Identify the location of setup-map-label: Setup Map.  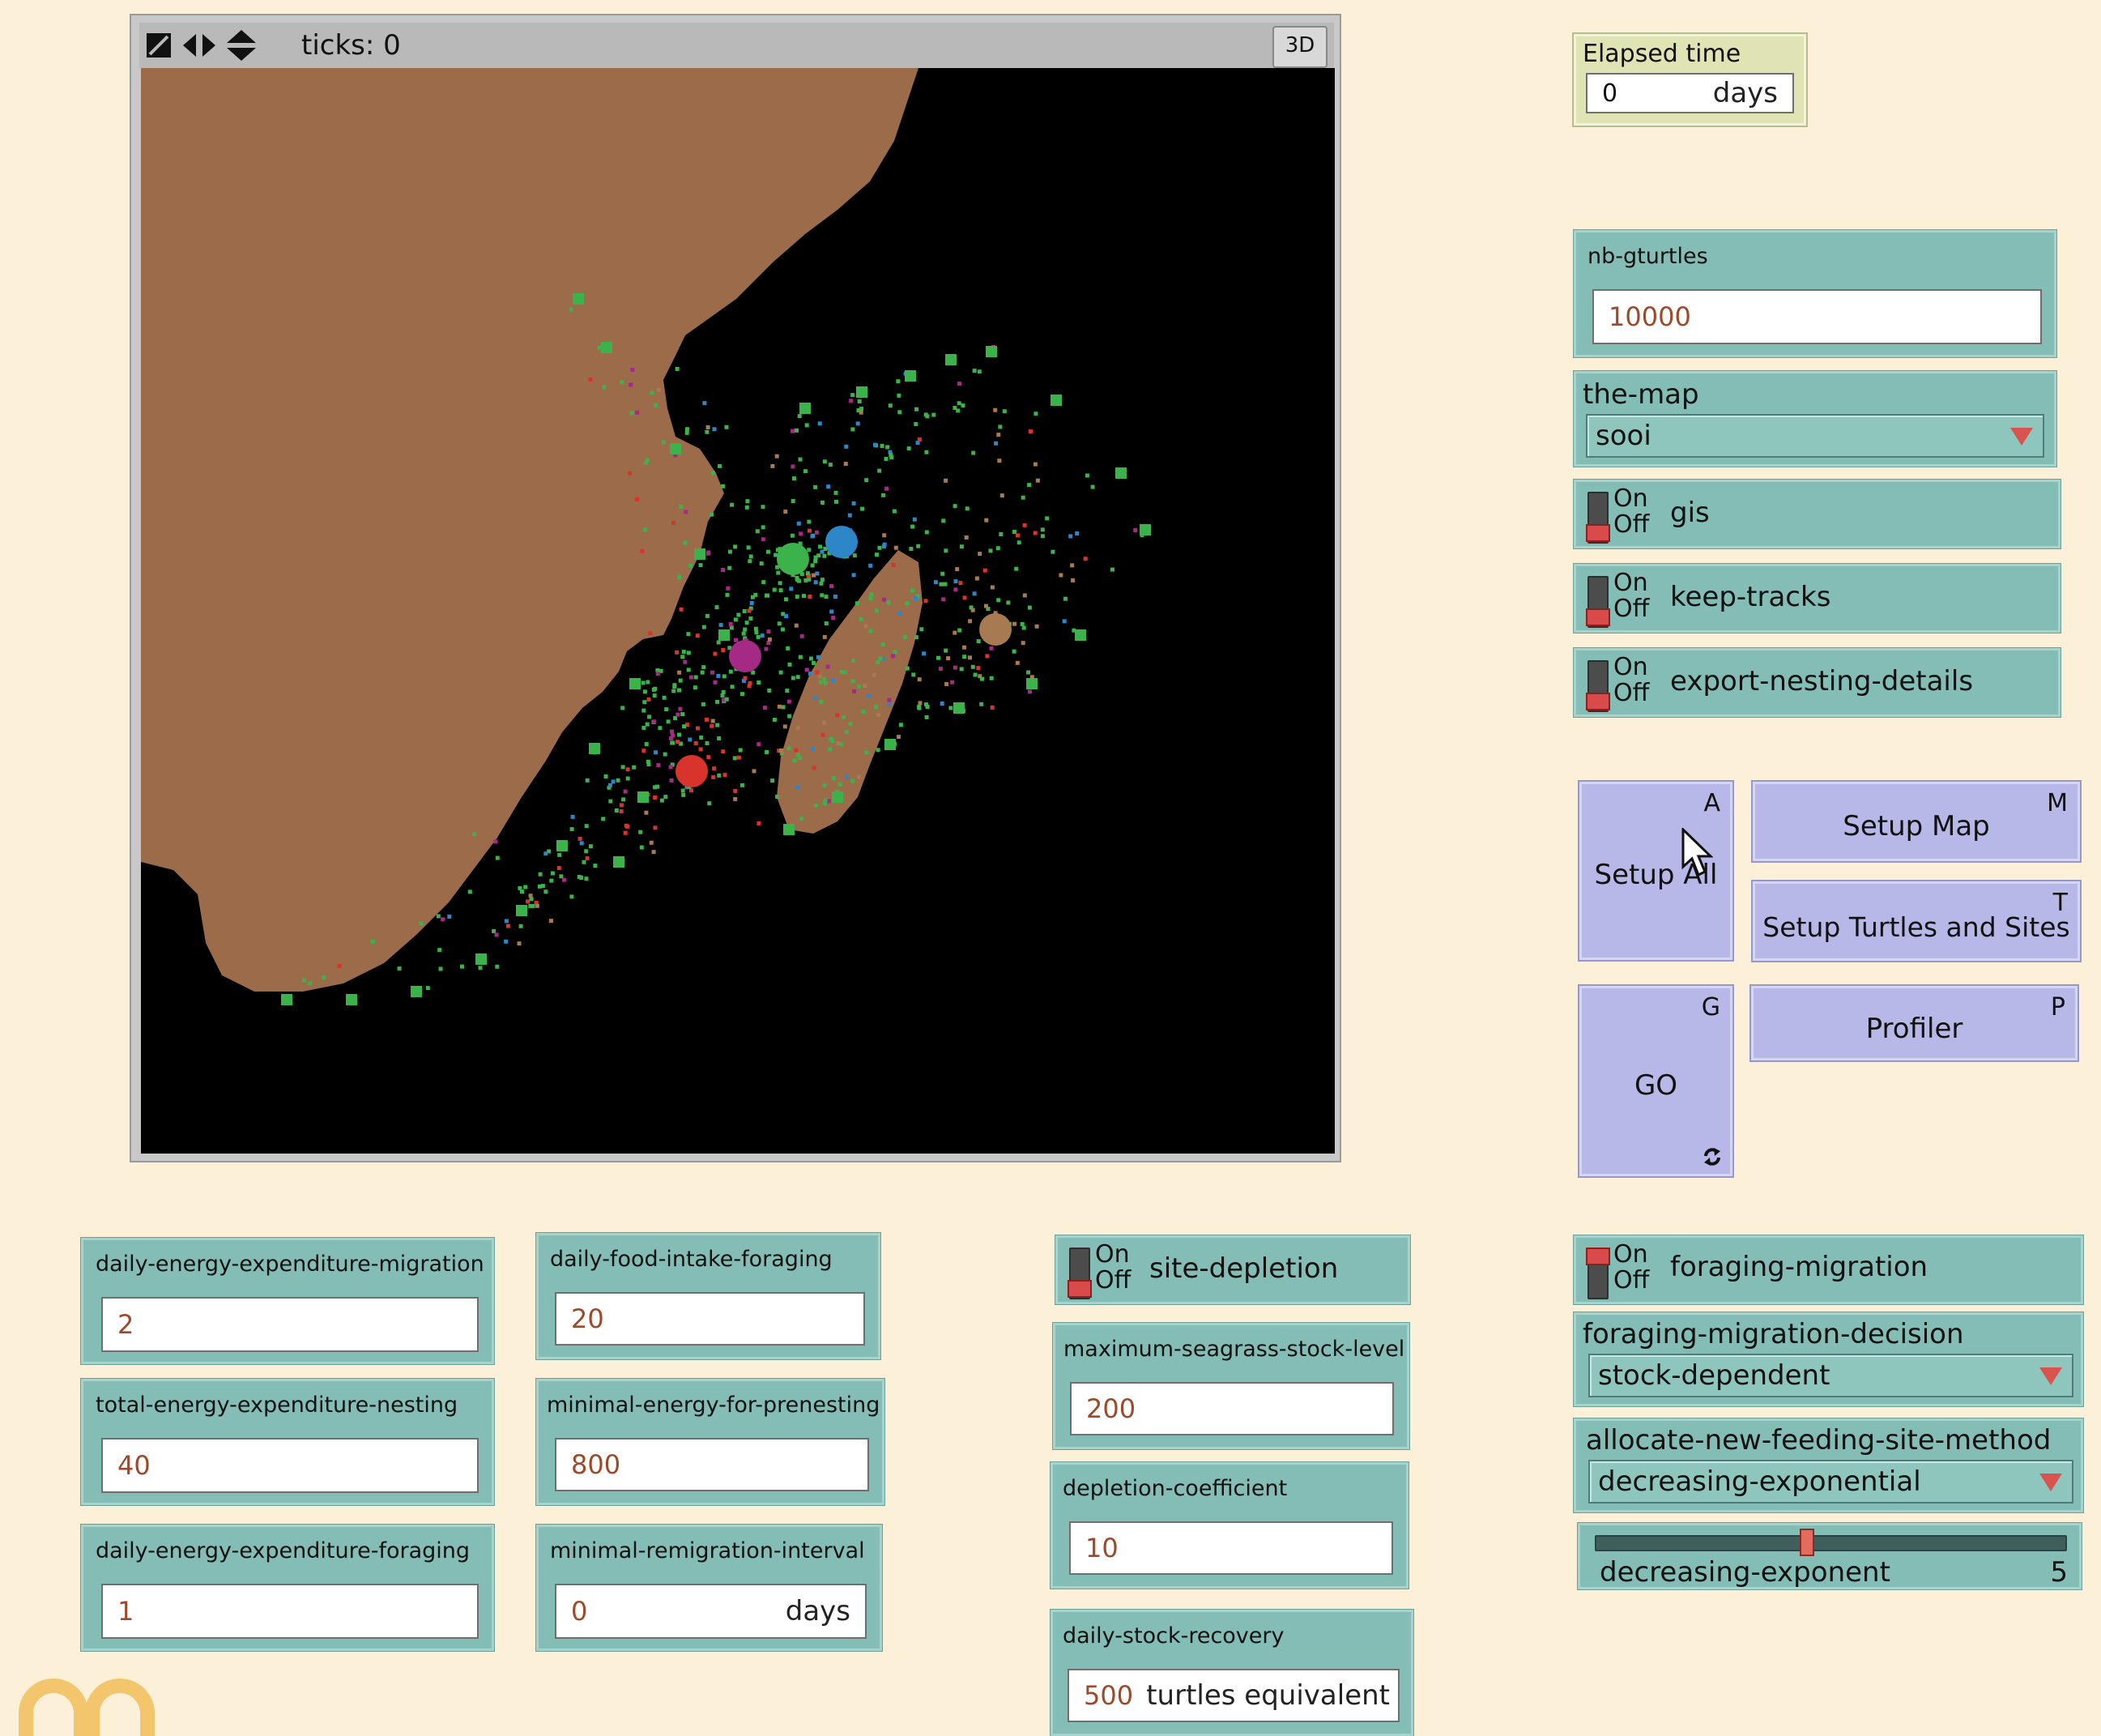
(1916, 826).